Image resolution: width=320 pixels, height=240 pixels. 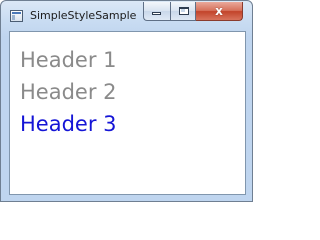 I want to click on close-icon: x, so click(x=219, y=11).